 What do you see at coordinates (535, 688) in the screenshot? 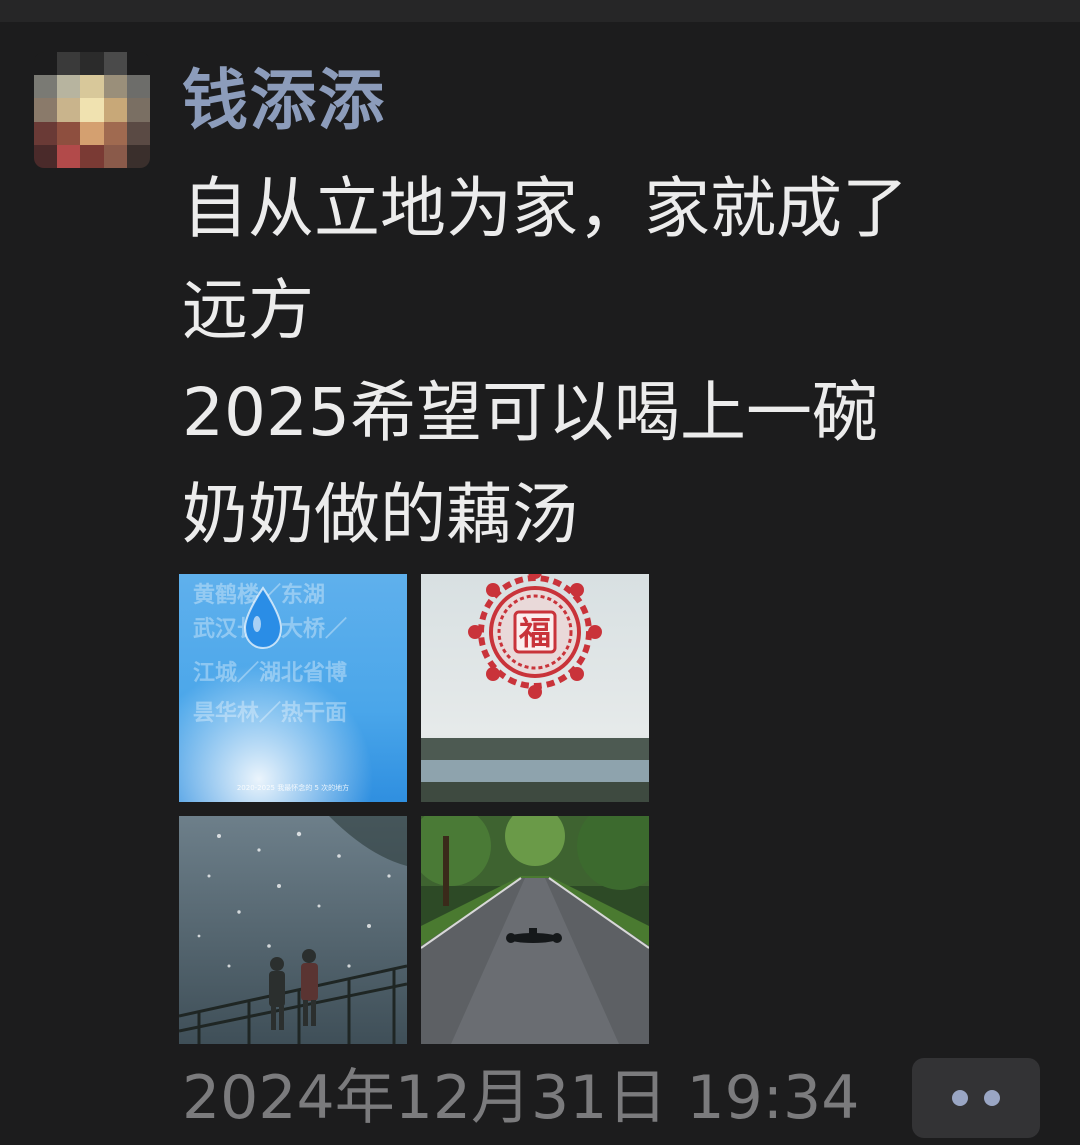
I see `photo-fu-lake: 福` at bounding box center [535, 688].